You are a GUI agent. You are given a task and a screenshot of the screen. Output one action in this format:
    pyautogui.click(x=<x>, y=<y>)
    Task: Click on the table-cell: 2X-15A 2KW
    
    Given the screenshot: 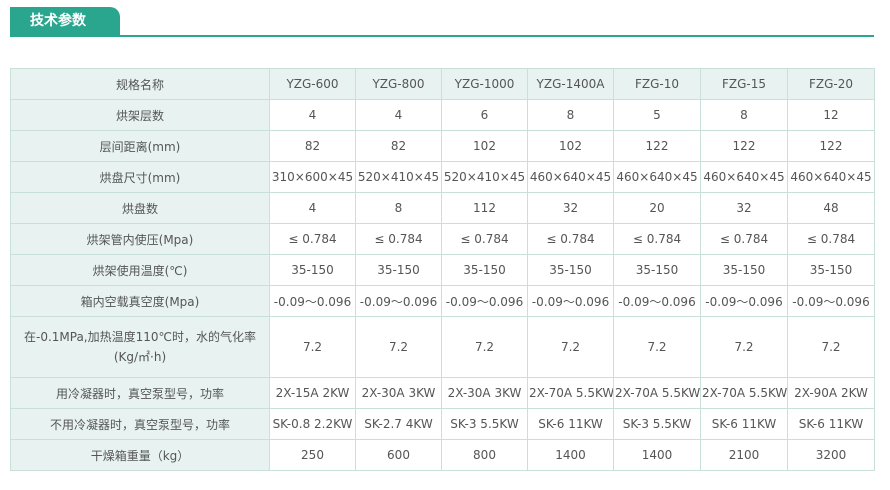 What is the action you would take?
    pyautogui.click(x=312, y=393)
    